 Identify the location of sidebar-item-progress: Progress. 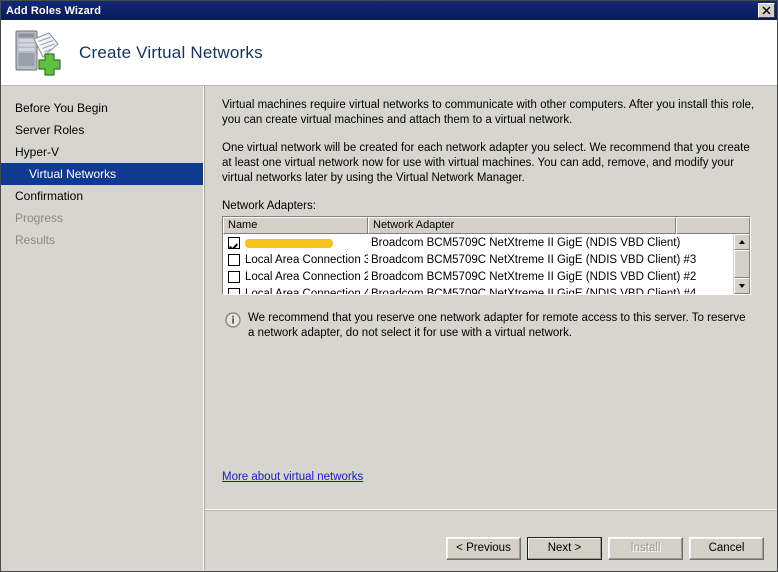
(39, 218).